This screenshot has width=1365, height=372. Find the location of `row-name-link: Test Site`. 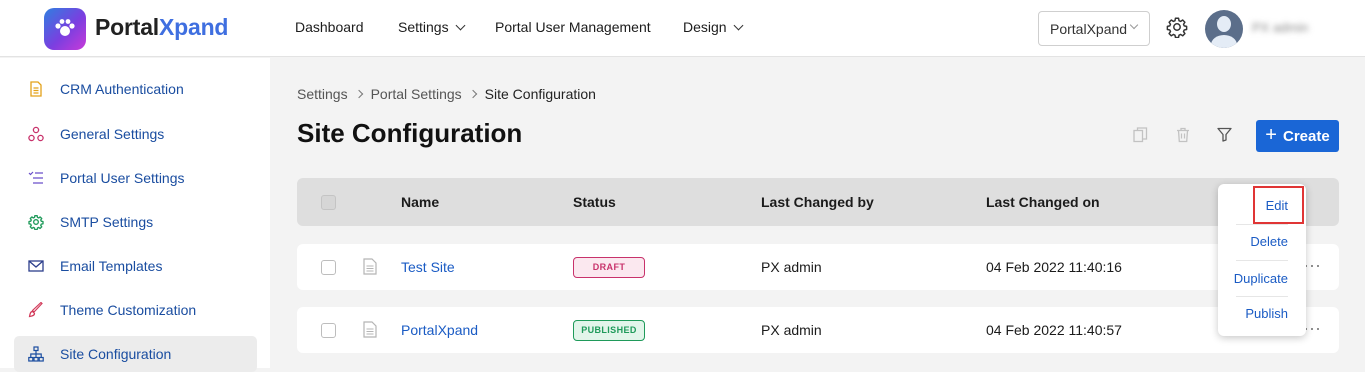

row-name-link: Test Site is located at coordinates (428, 267).